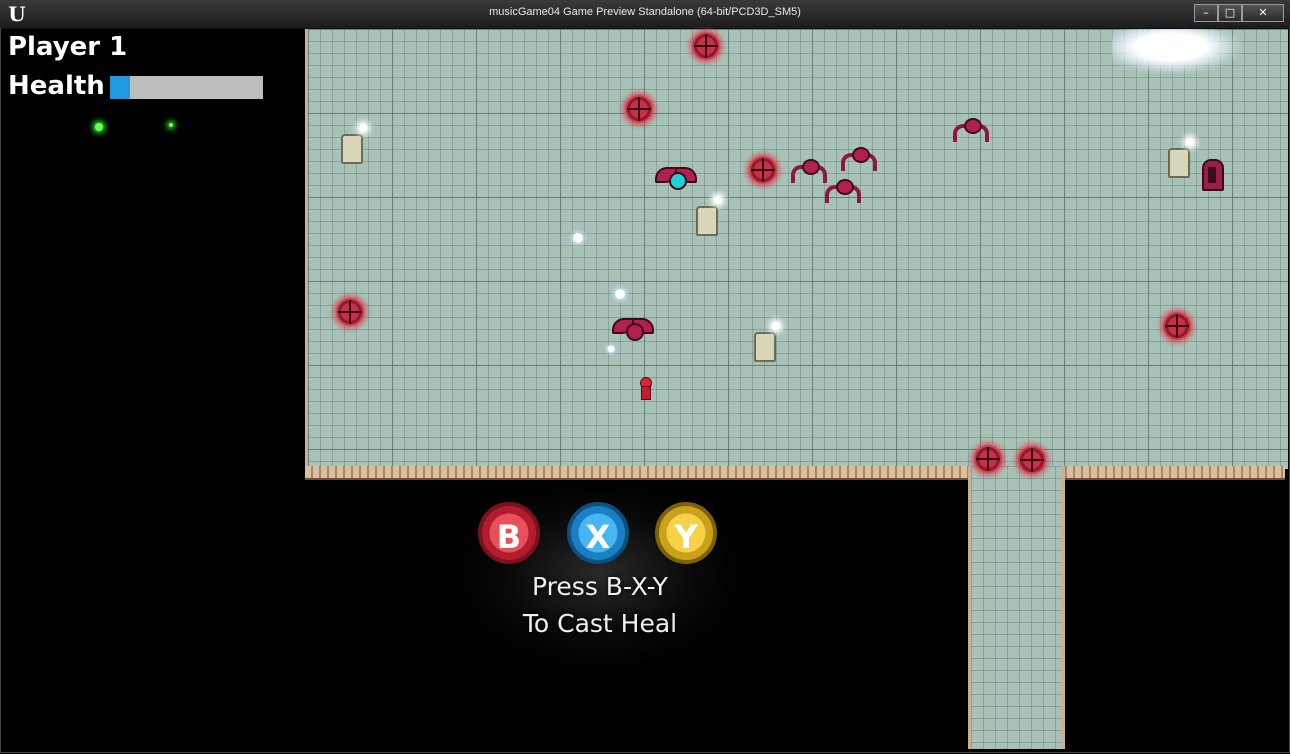  I want to click on dungeon-corridor, so click(1016, 607).